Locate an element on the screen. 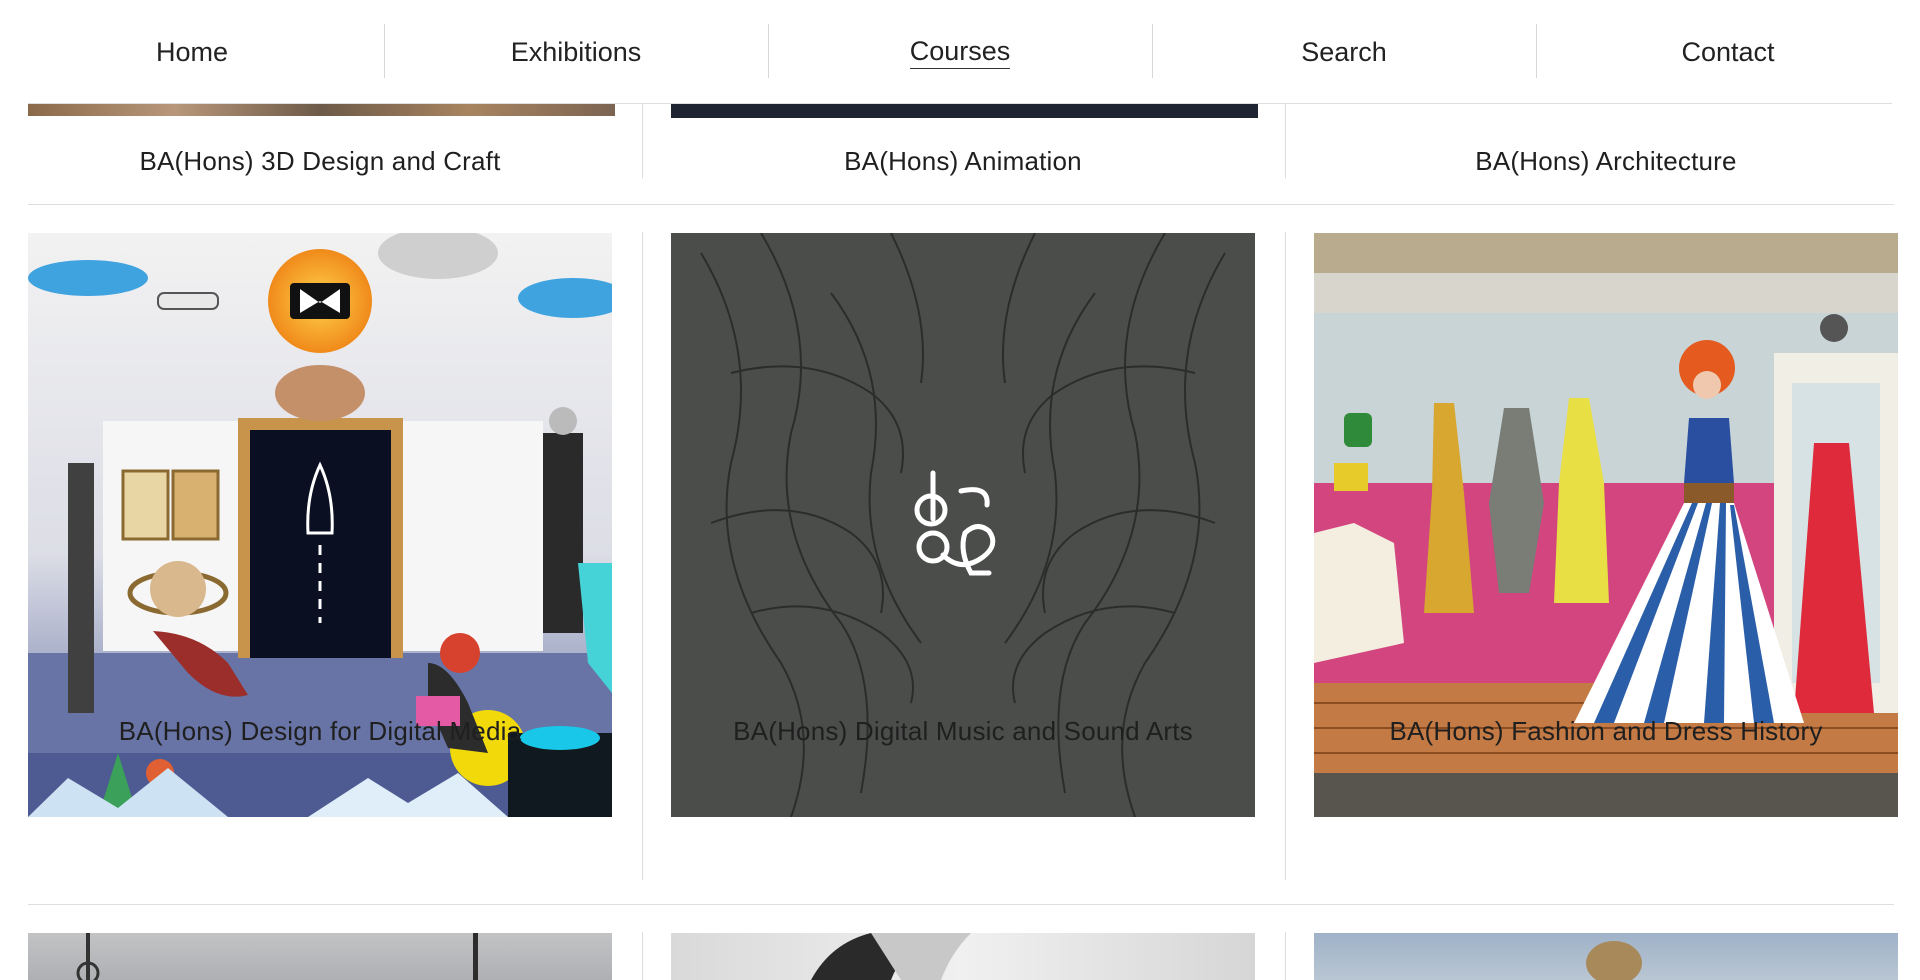 Image resolution: width=1920 pixels, height=980 pixels. course-title-fashion-history: BA(Hons) Fashion and Dress History is located at coordinates (1606, 731).